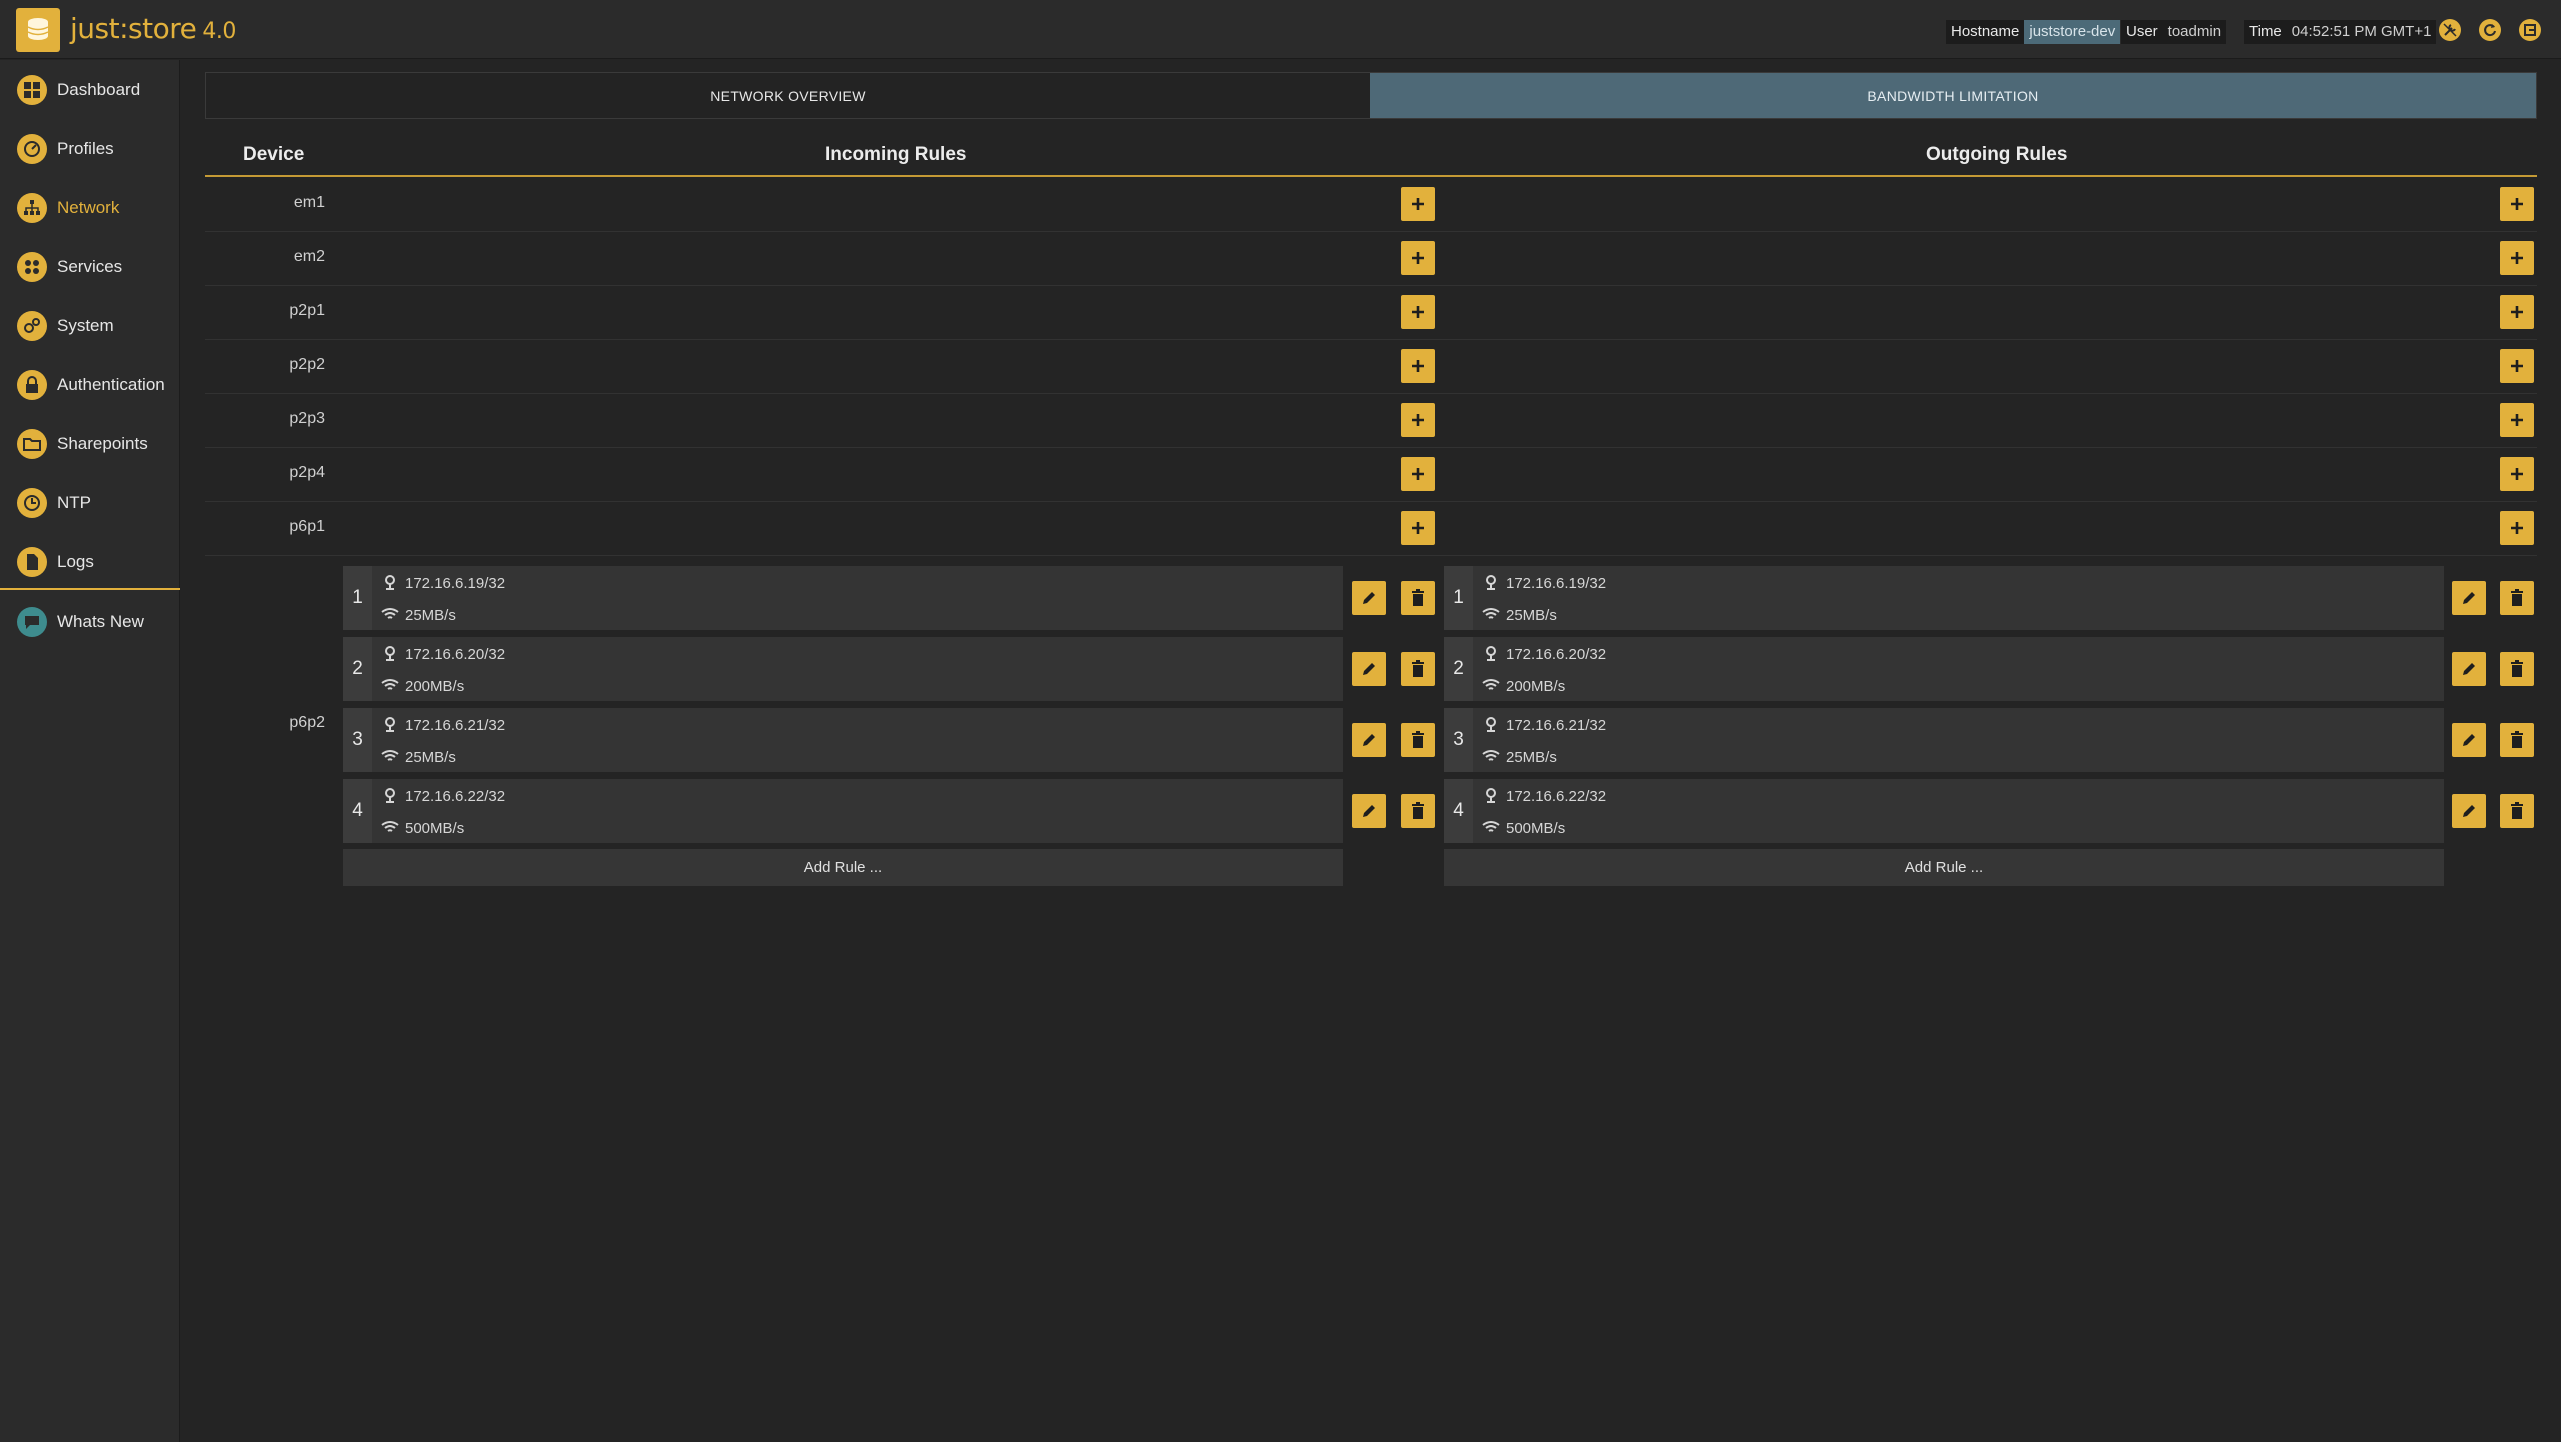  I want to click on clock-icon, so click(32, 502).